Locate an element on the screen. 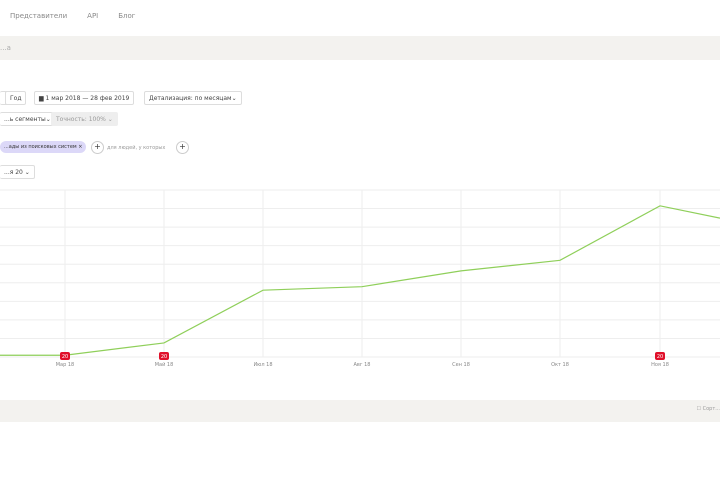 The image size is (720, 480). accuracy-select: Точность: 100% ⌄ is located at coordinates (84, 119).